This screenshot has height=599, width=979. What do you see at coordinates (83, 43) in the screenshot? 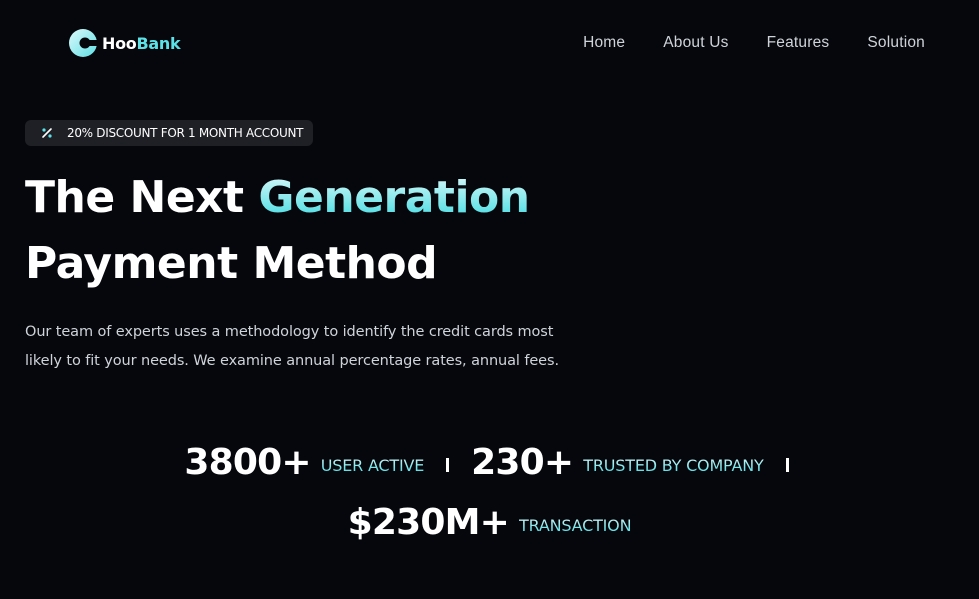
I see `logo-icon` at bounding box center [83, 43].